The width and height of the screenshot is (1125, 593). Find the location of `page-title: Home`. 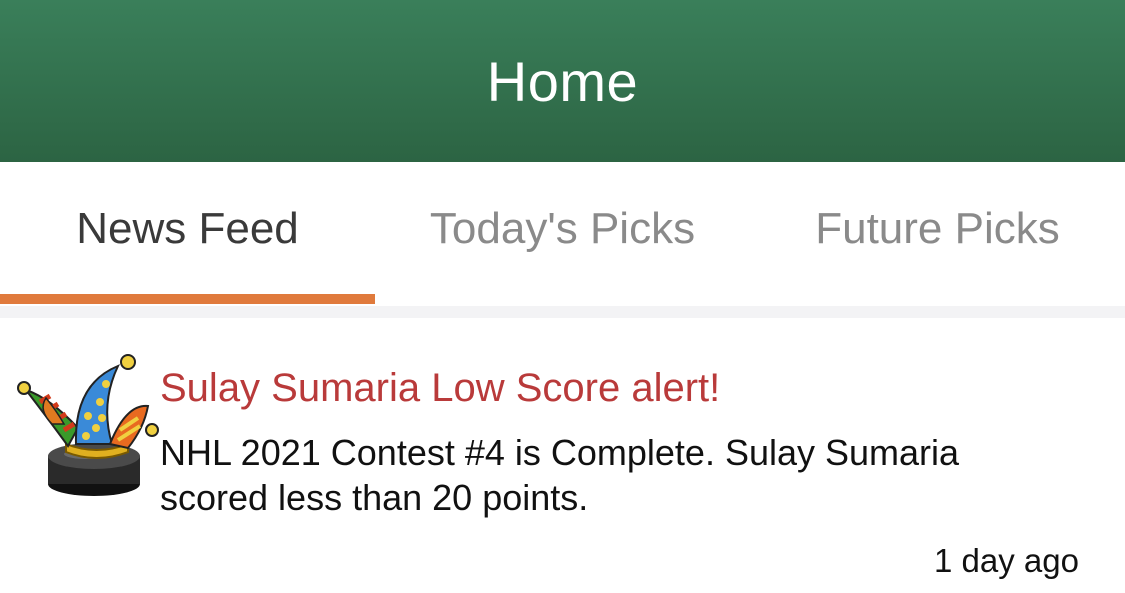

page-title: Home is located at coordinates (562, 81).